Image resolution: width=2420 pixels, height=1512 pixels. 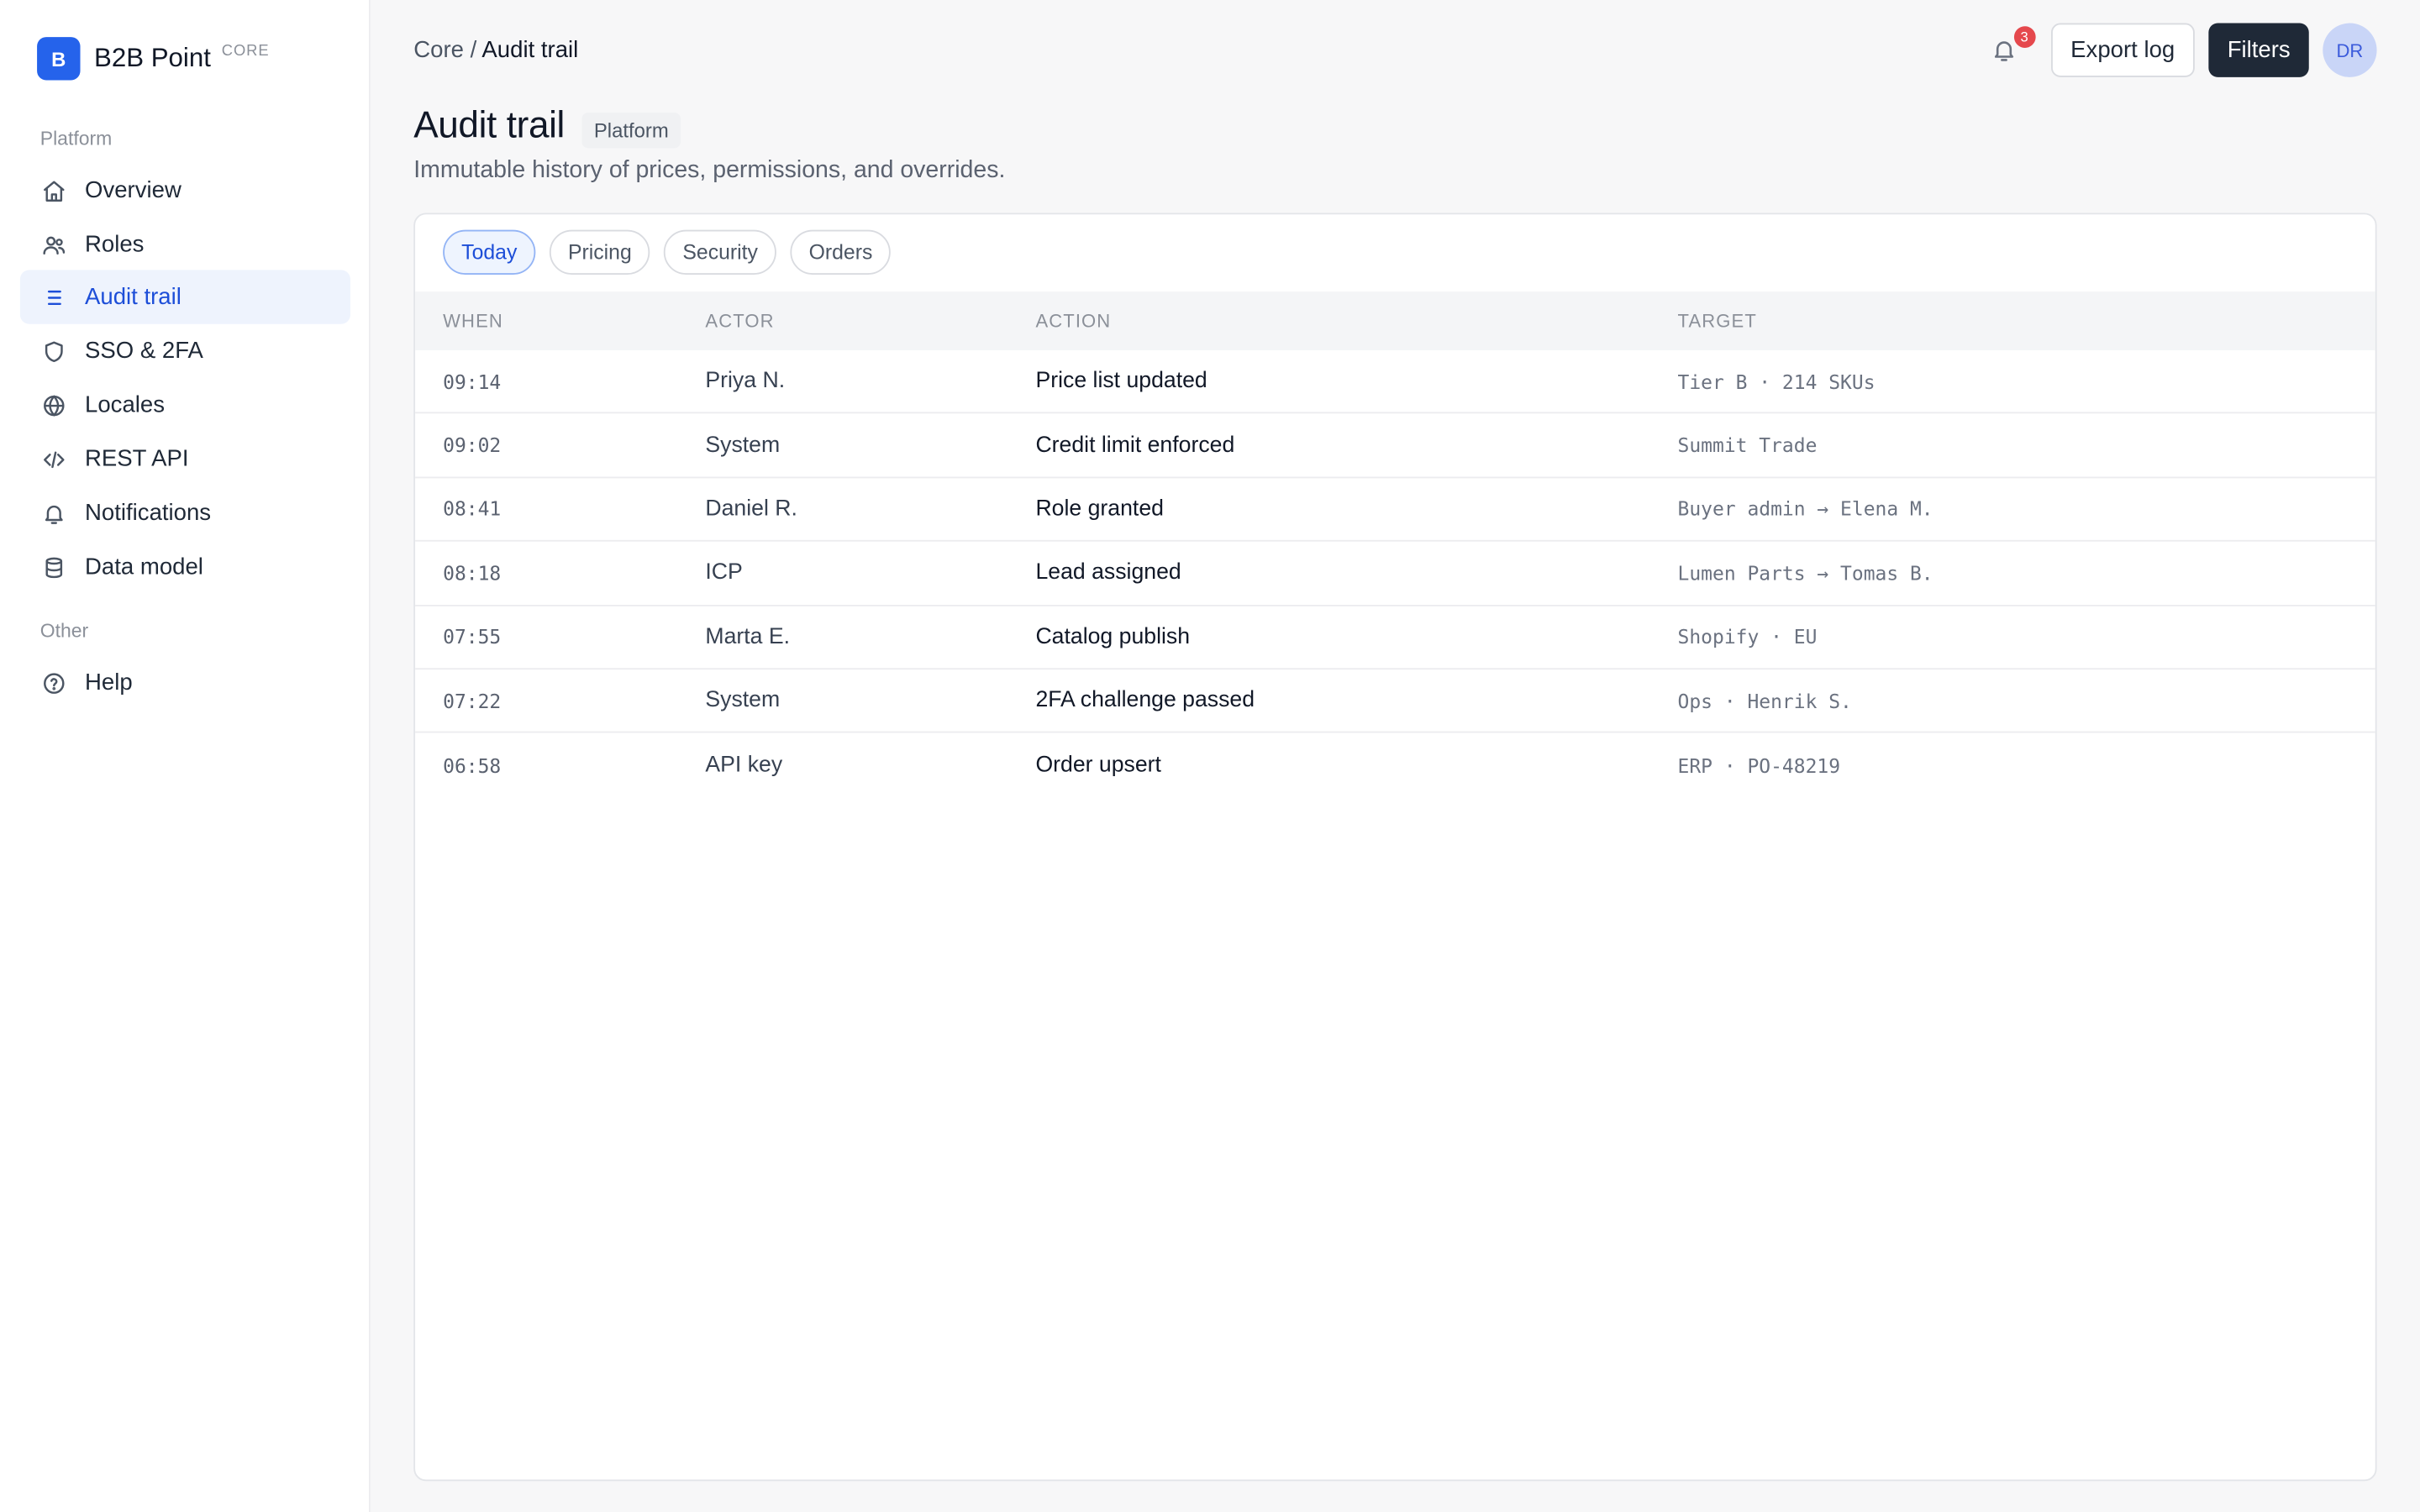 What do you see at coordinates (1073, 321) in the screenshot?
I see `column-header-action: ACTION` at bounding box center [1073, 321].